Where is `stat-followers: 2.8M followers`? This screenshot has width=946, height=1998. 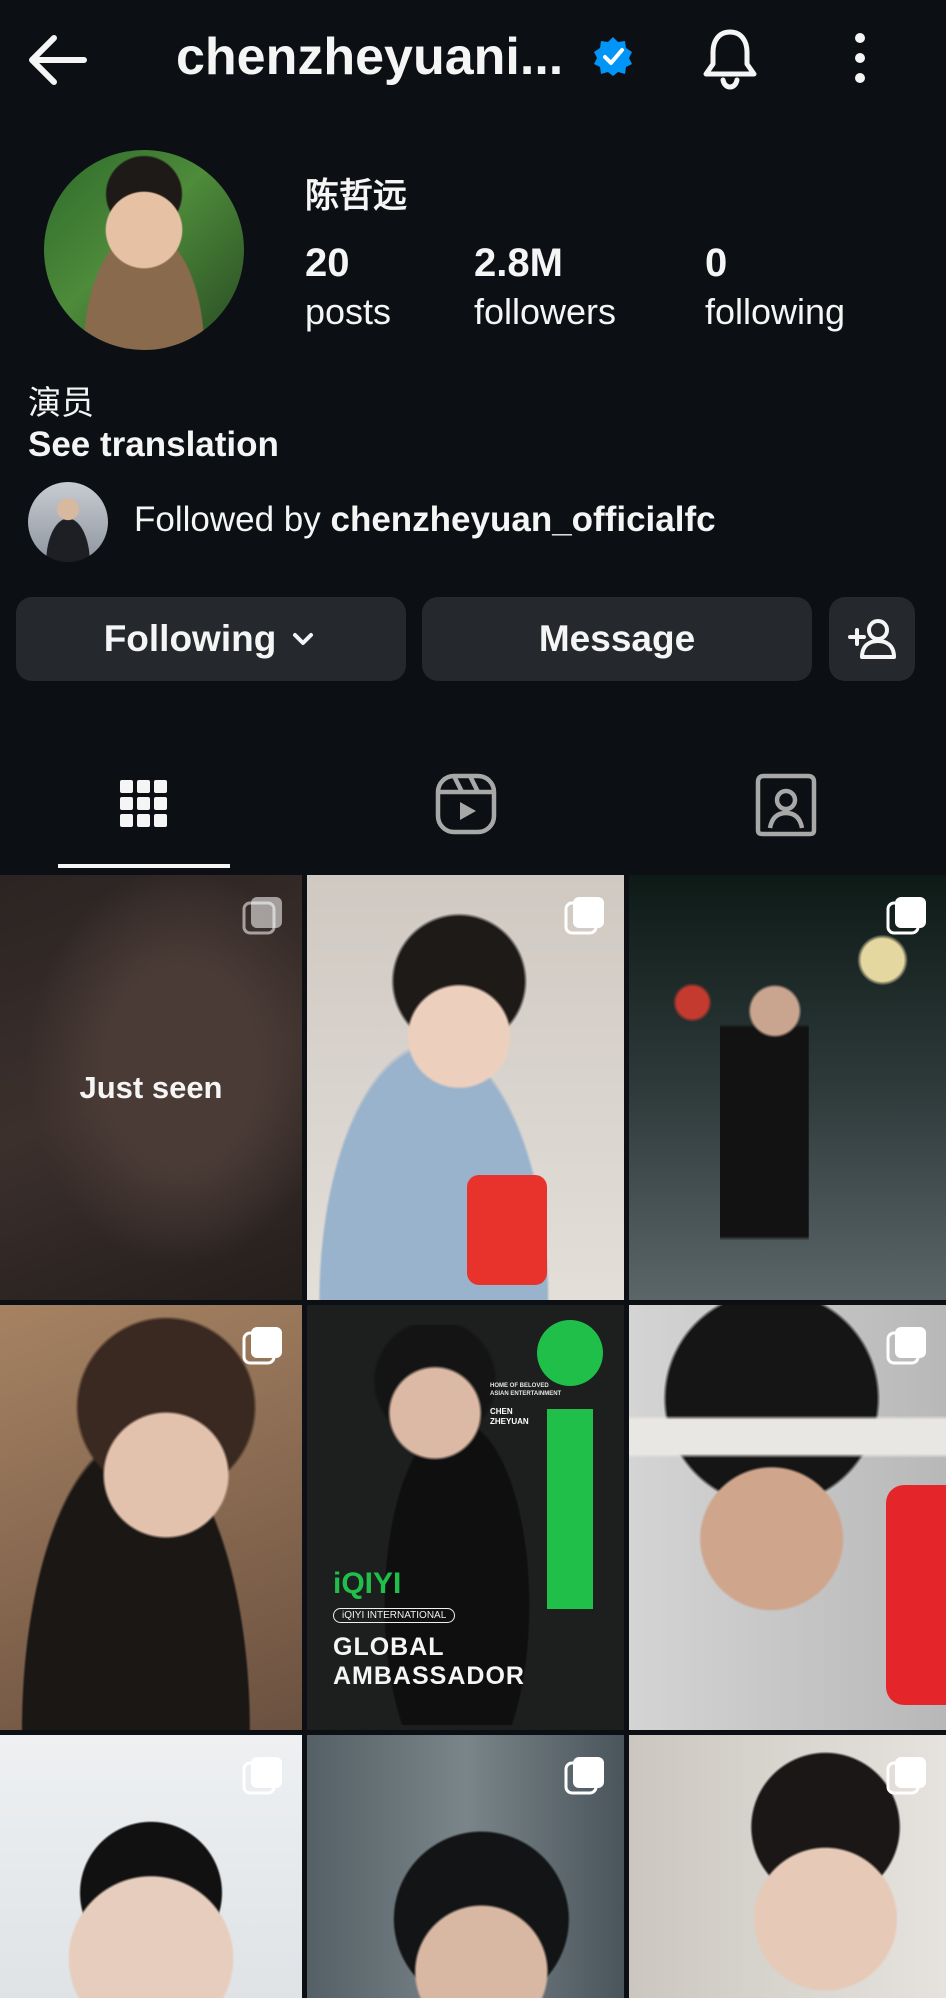 stat-followers: 2.8M followers is located at coordinates (545, 287).